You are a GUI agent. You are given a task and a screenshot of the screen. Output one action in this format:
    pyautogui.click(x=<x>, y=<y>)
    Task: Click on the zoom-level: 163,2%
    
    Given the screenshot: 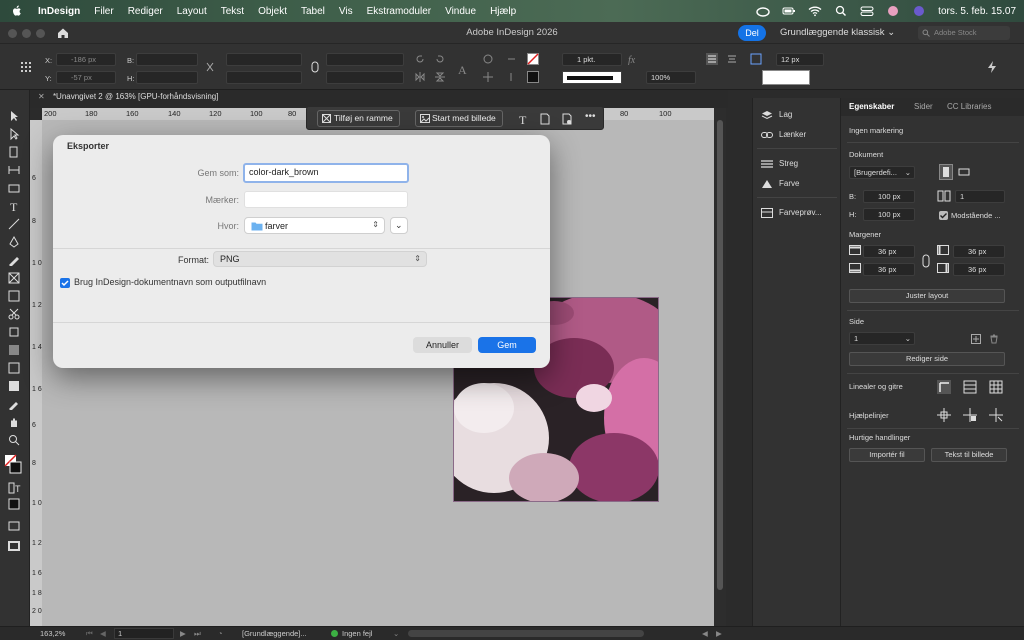 What is the action you would take?
    pyautogui.click(x=52, y=633)
    